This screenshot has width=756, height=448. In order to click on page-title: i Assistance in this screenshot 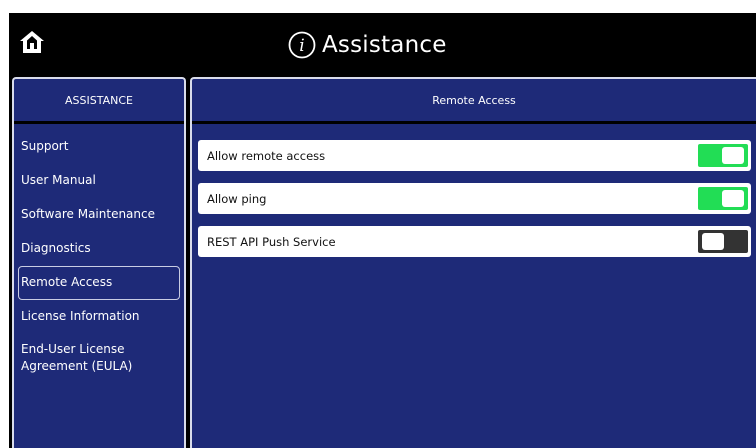, I will do `click(367, 45)`.